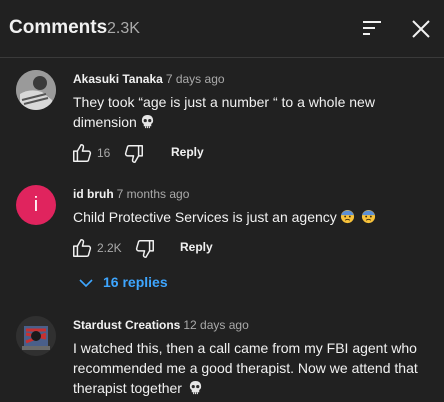 The height and width of the screenshot is (402, 444). Describe the element at coordinates (93, 194) in the screenshot. I see `comment-author: id bruh` at that location.